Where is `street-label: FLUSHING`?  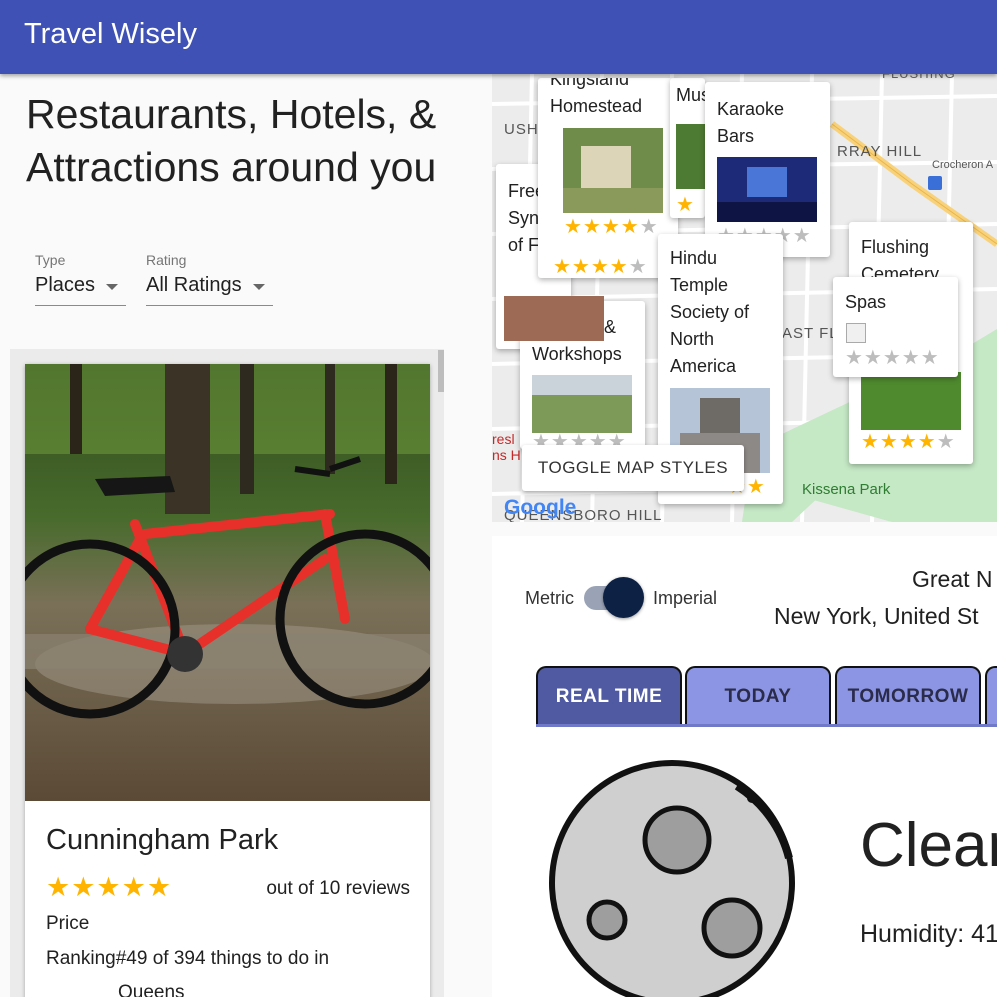 street-label: FLUSHING is located at coordinates (919, 77).